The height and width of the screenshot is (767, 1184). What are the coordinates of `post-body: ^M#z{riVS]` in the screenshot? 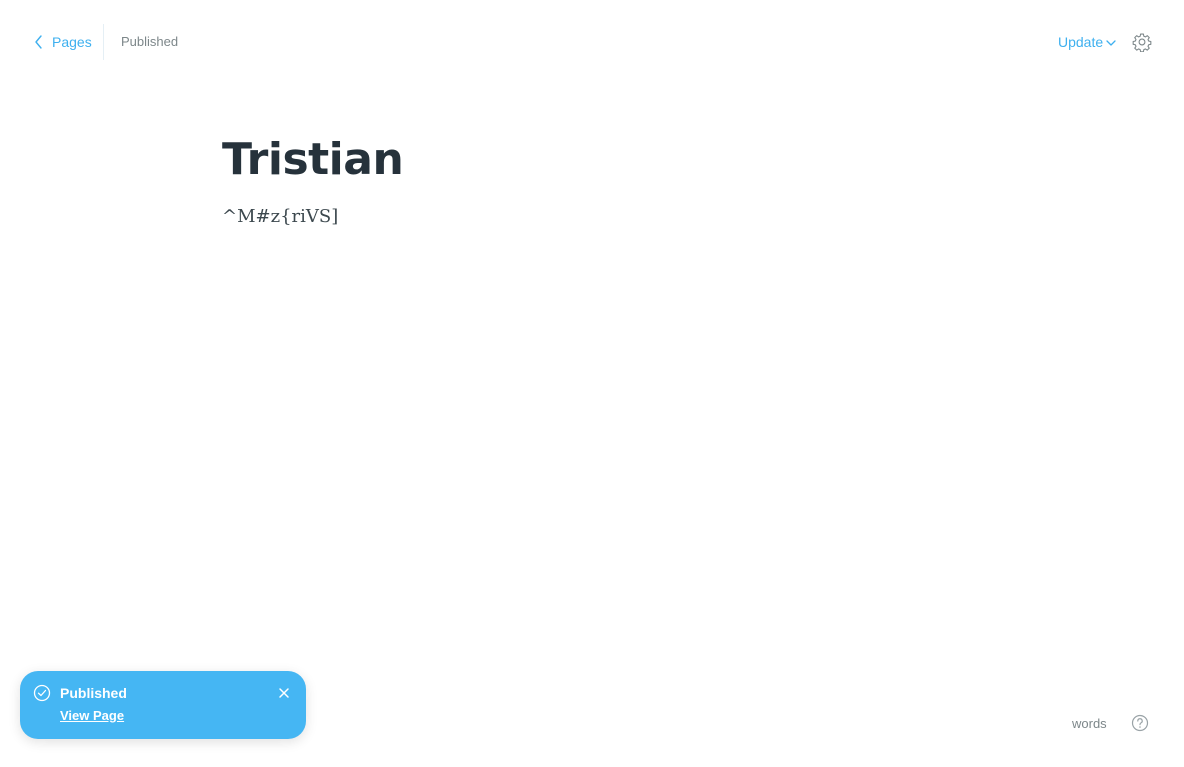 It's located at (592, 217).